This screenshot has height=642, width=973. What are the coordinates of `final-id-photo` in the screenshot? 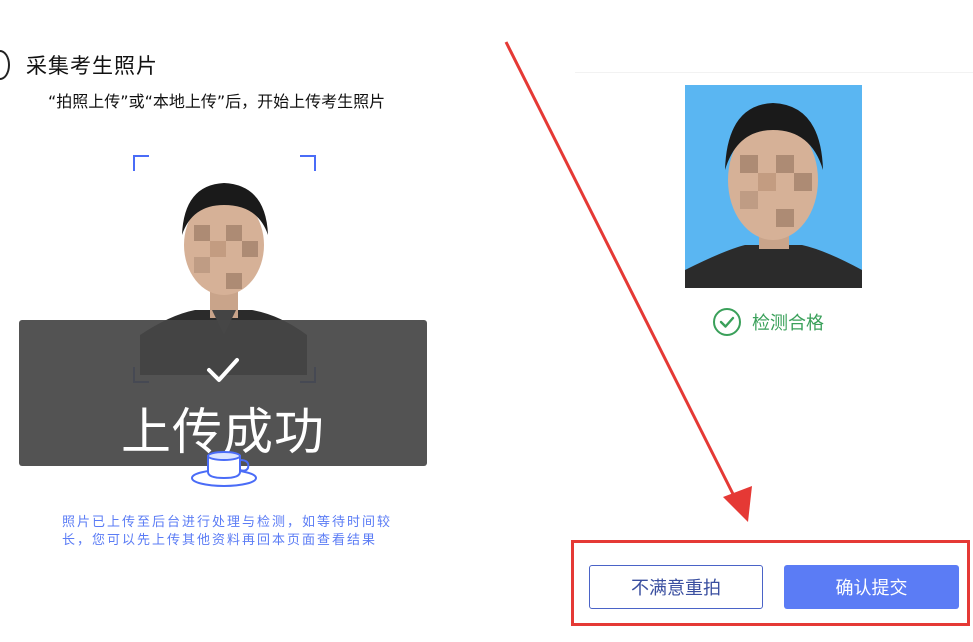 It's located at (773, 186).